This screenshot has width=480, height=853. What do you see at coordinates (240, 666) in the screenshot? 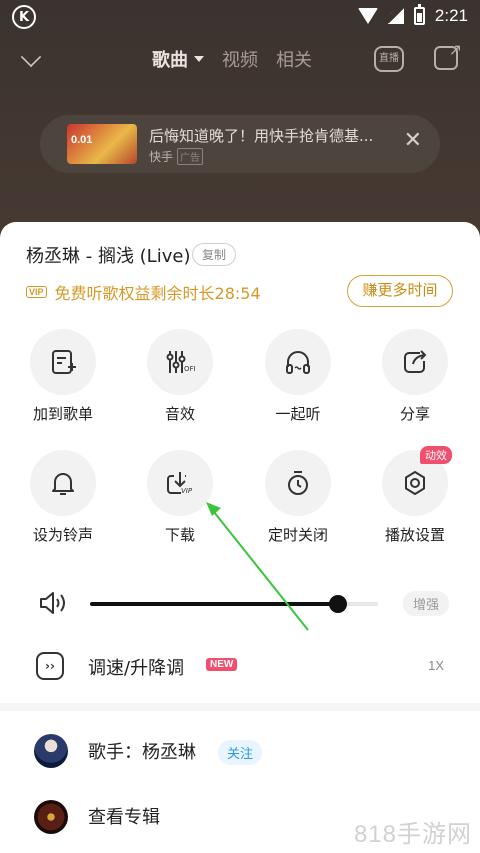
I see `speed-pitch-row: ›› 调速/升降调 NEW 1X` at bounding box center [240, 666].